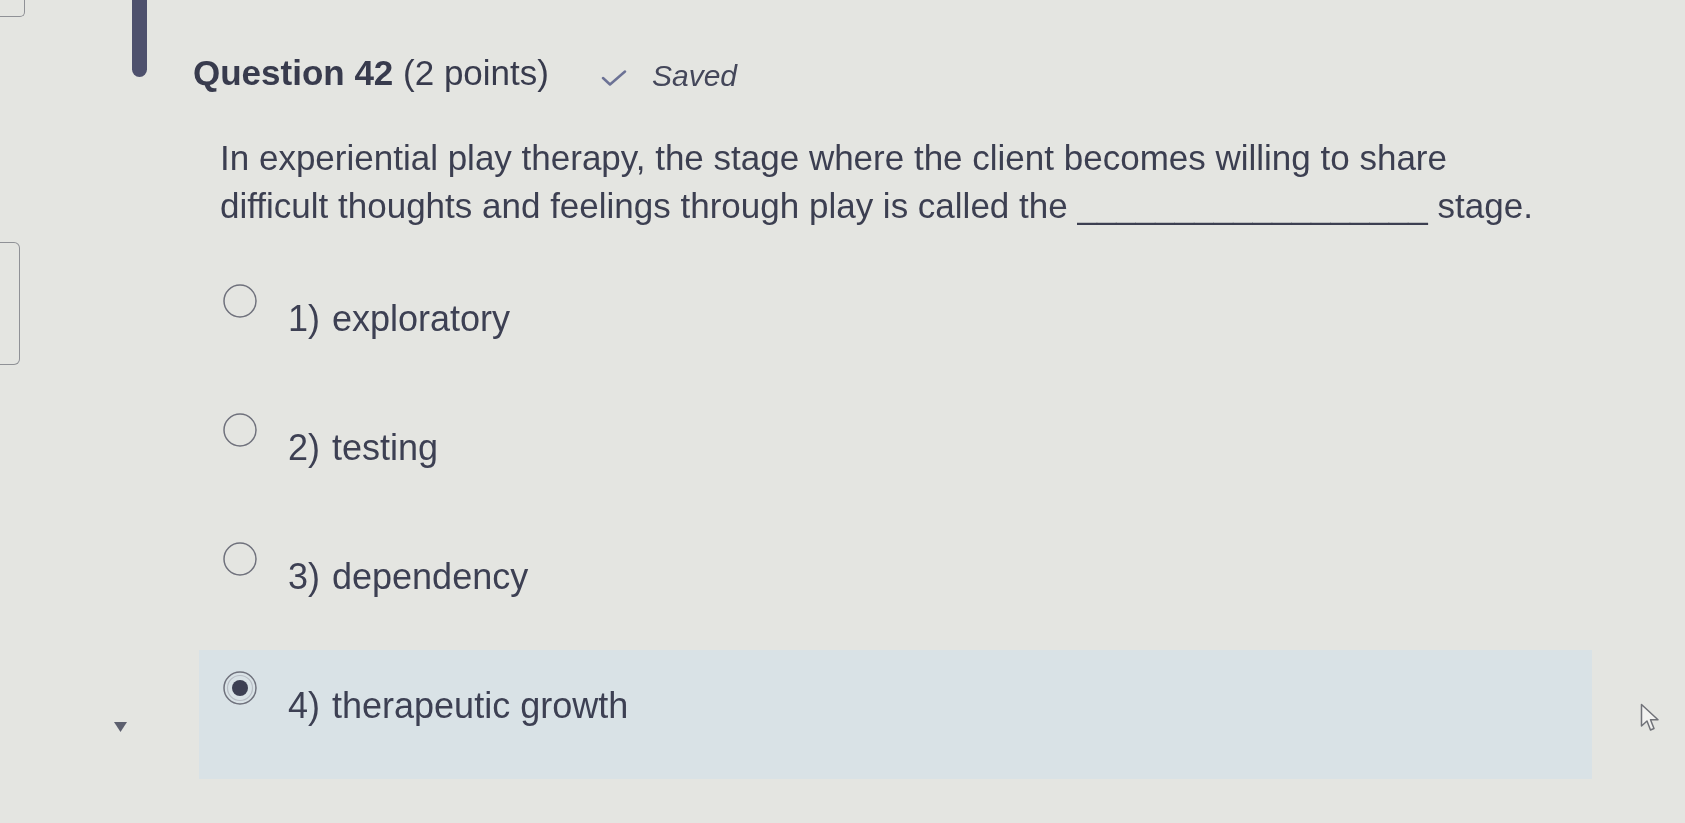 This screenshot has height=823, width=1685. What do you see at coordinates (895, 585) in the screenshot?
I see `answer-option: 3) dependency` at bounding box center [895, 585].